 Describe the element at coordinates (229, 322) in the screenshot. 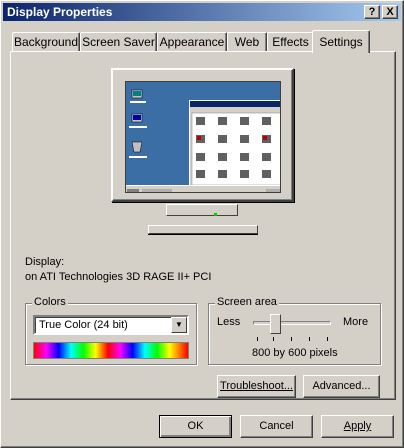

I see `slider-less-label: Less` at that location.